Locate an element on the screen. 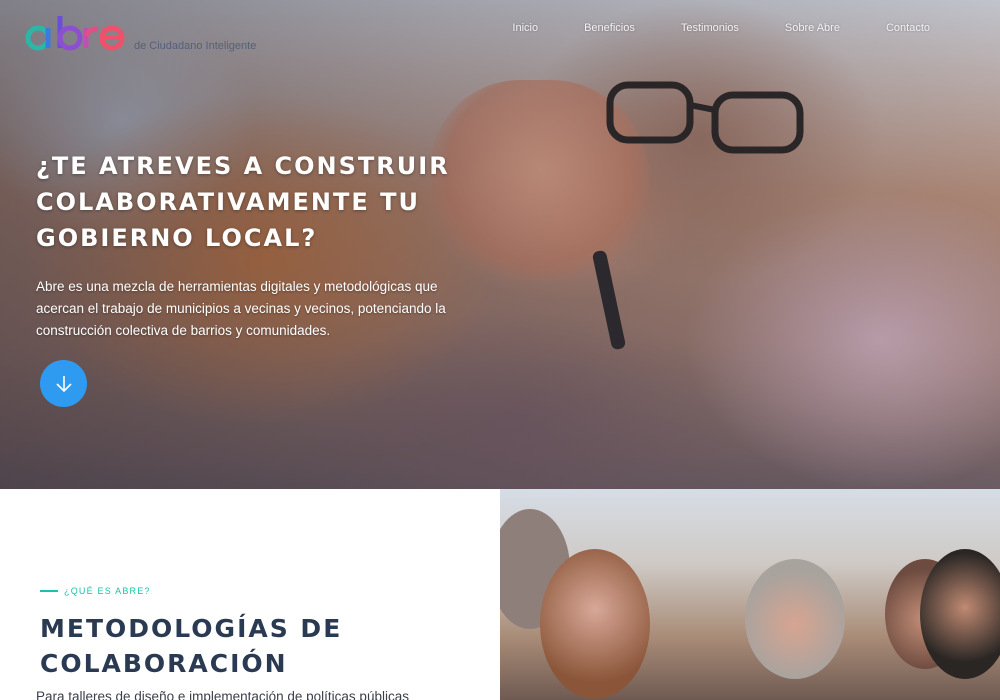 The image size is (1000, 700). photo-person-man is located at coordinates (795, 619).